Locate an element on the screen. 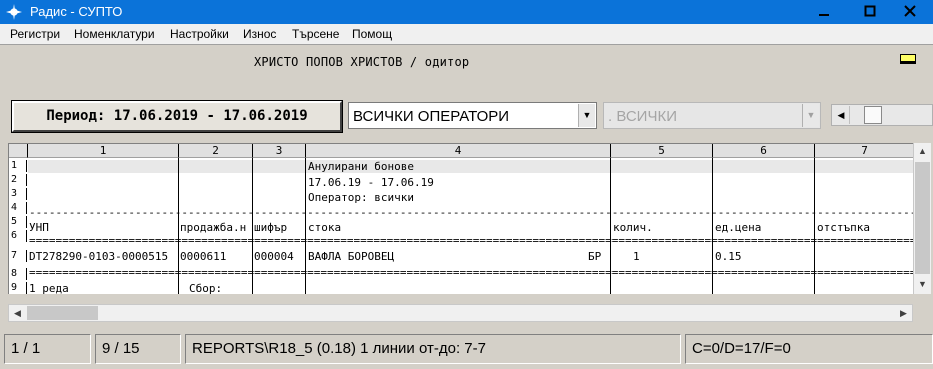 Image resolution: width=933 pixels, height=369 pixels. window-title: Радис - СУПТО is located at coordinates (76, 11).